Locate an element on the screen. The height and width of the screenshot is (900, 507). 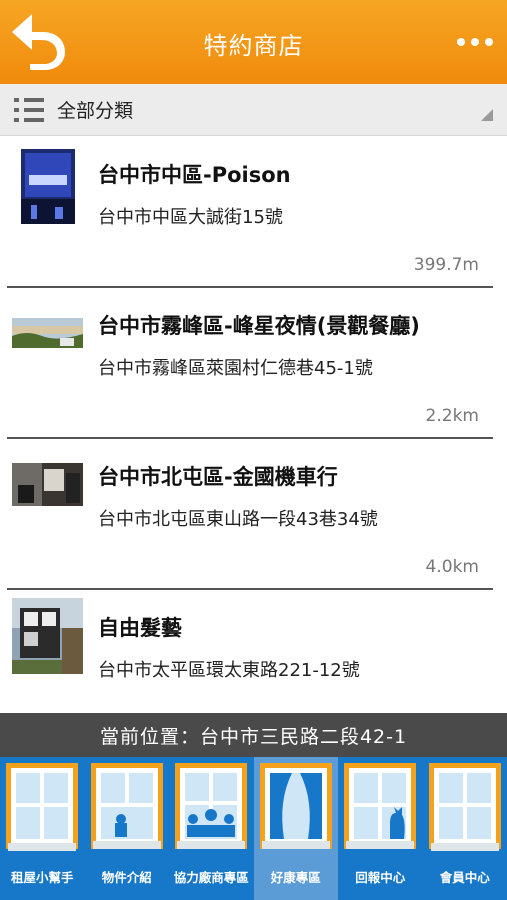
nav-item-member-center: 會員中心 is located at coordinates (465, 828).